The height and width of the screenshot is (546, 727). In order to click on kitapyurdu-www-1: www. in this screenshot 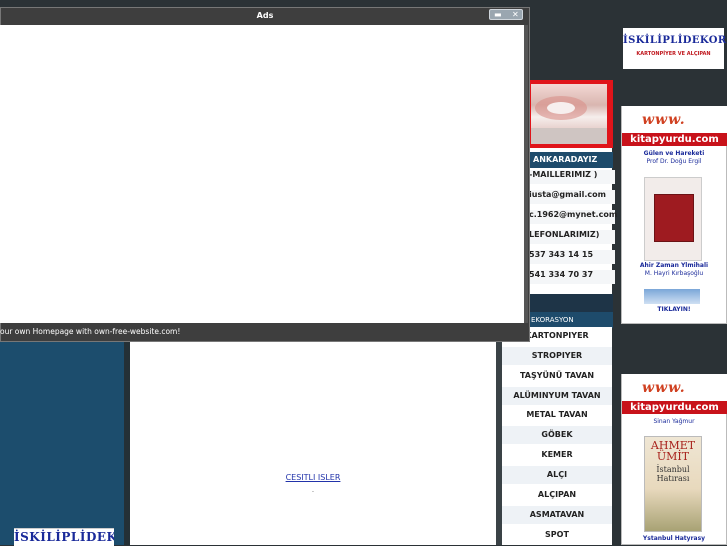, I will do `click(664, 120)`.